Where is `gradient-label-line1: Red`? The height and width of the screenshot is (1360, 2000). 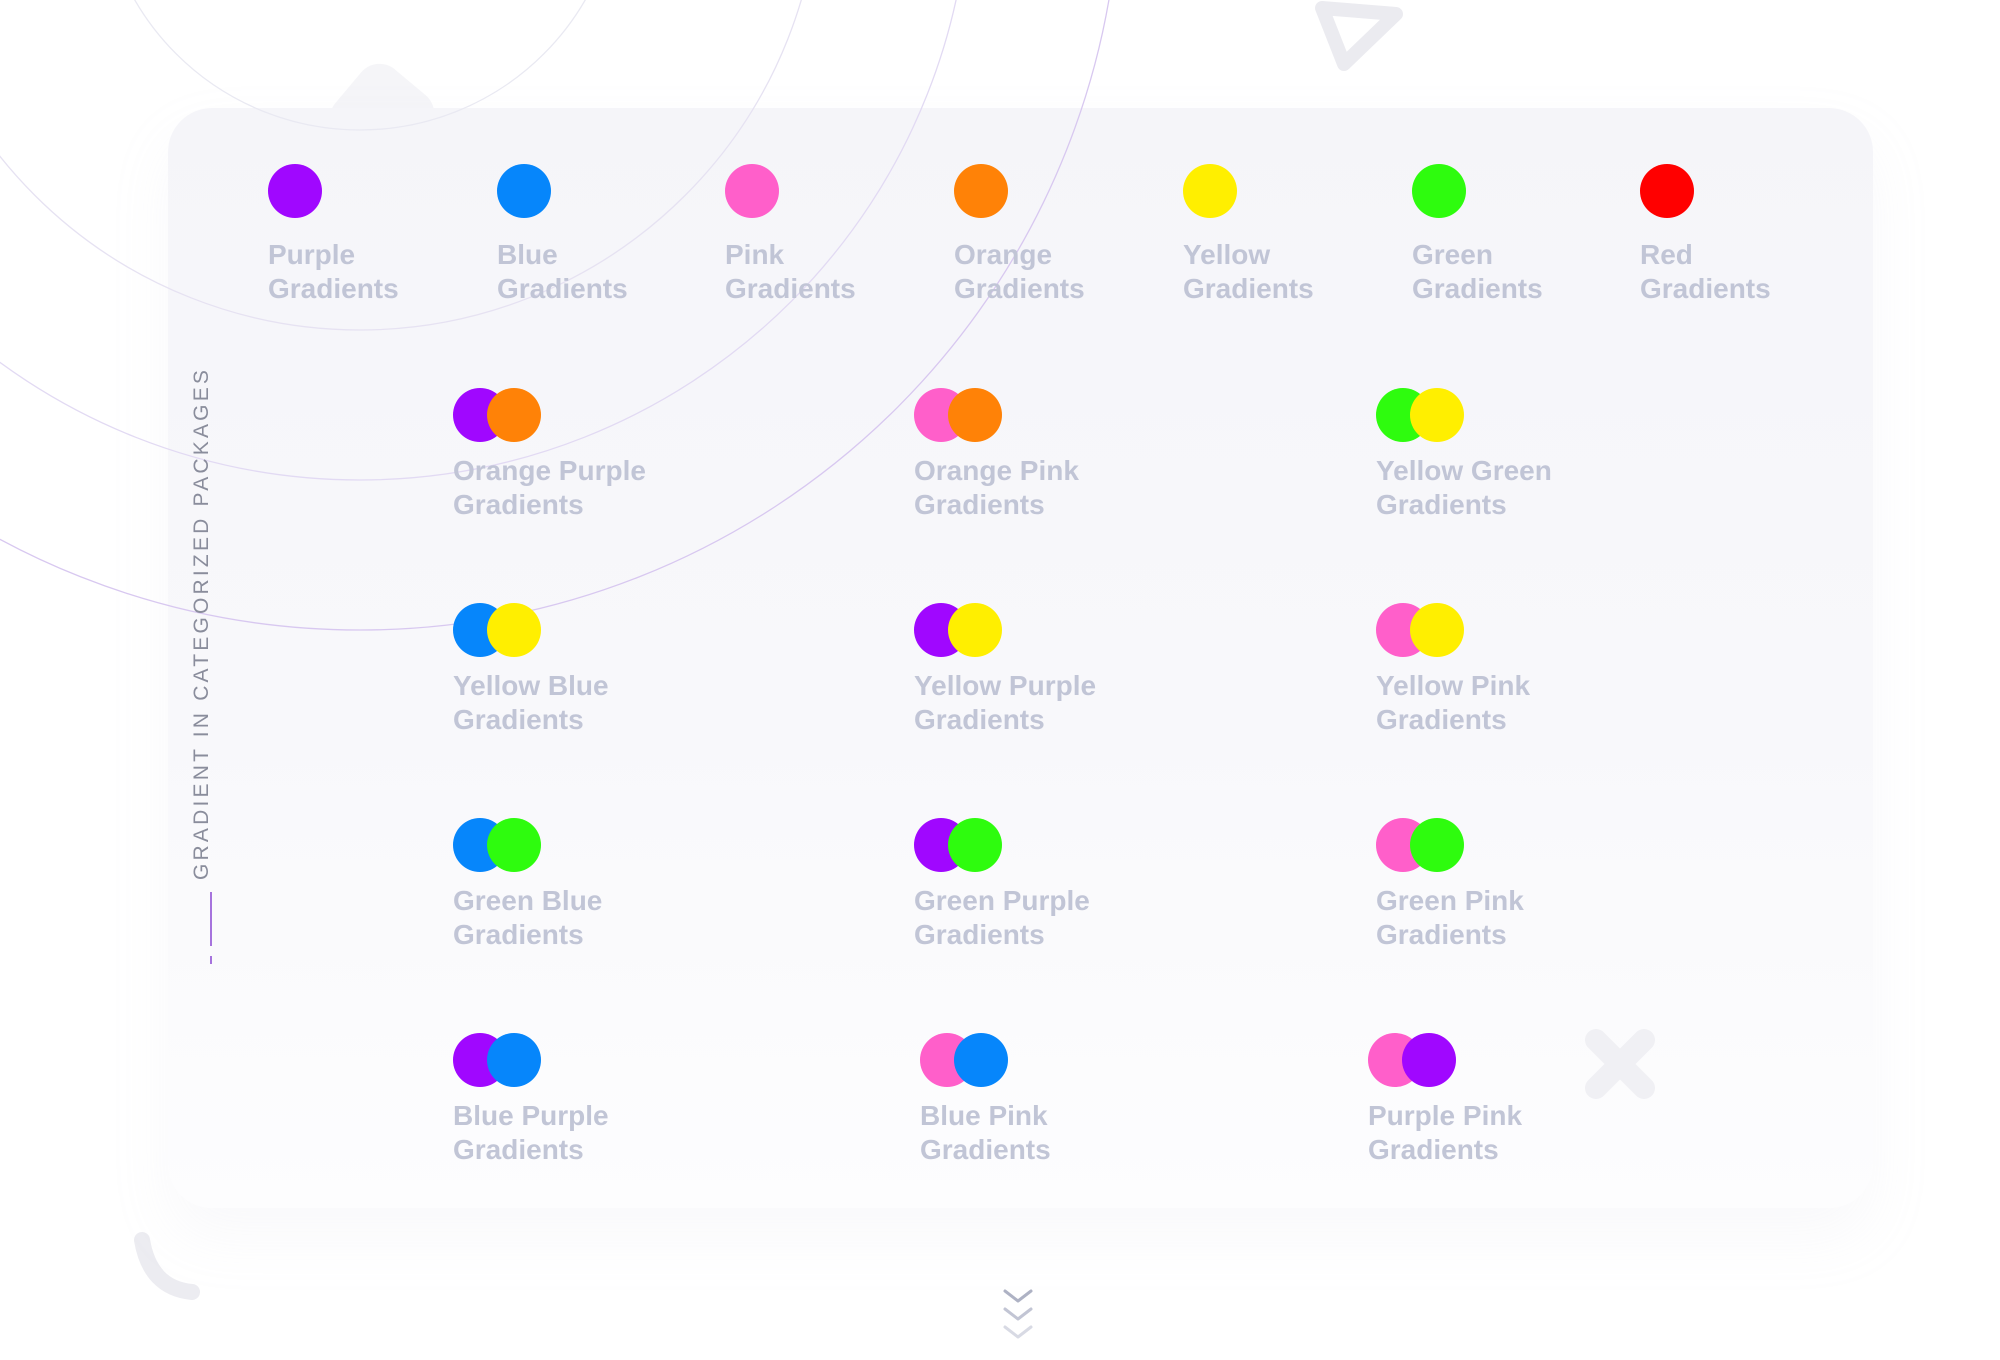
gradient-label-line1: Red is located at coordinates (1666, 254).